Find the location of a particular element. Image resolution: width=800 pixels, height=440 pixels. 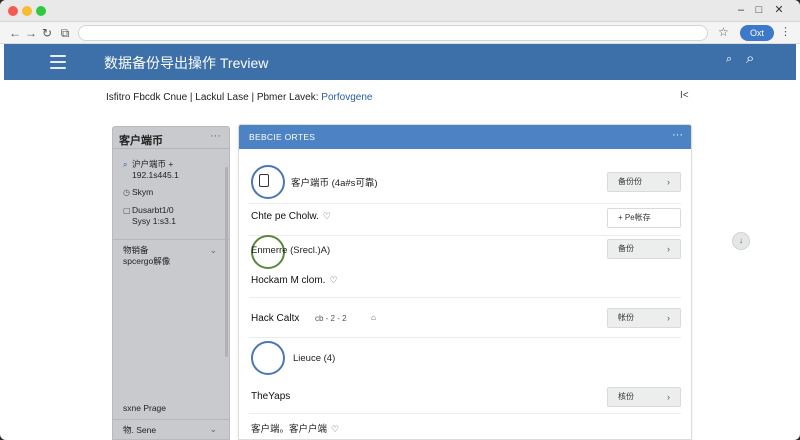

hamburger-menu-icon is located at coordinates (58, 62).